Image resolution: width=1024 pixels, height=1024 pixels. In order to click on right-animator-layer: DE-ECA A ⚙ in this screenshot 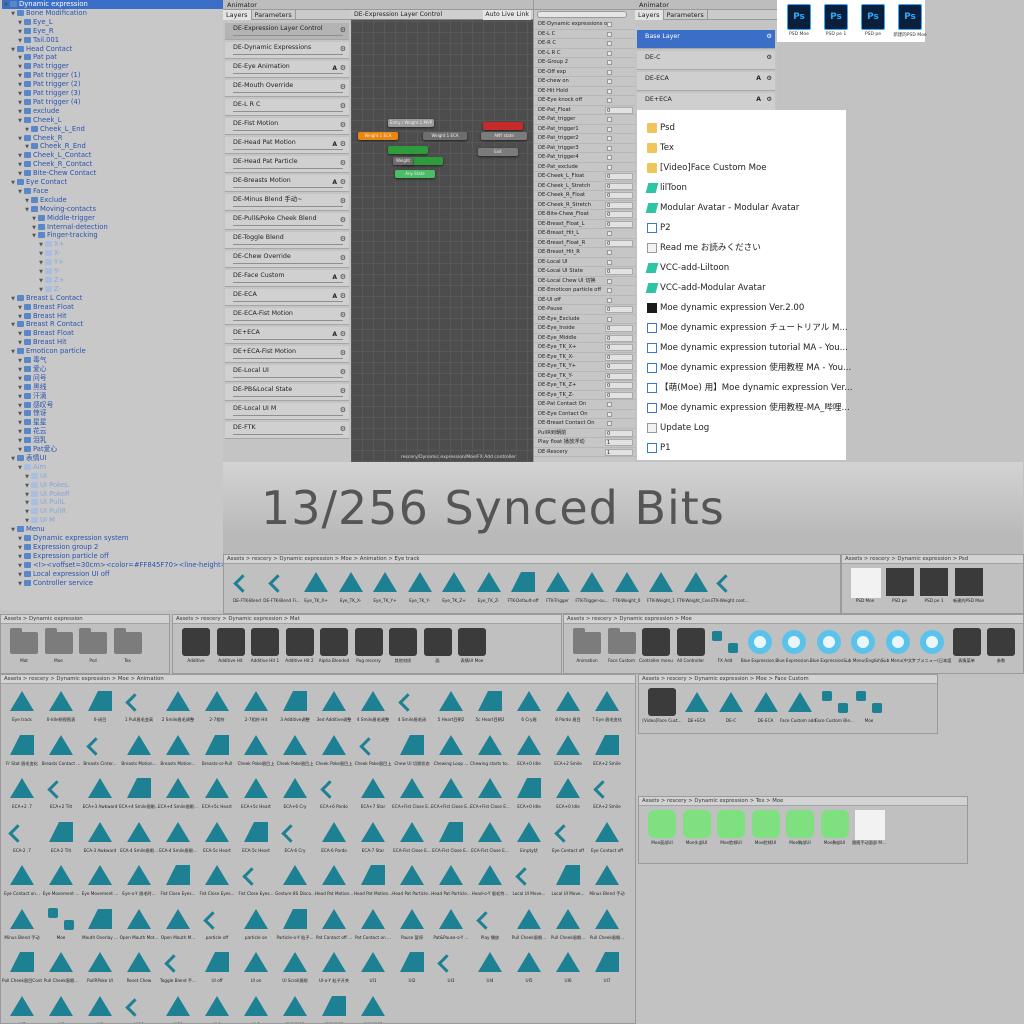, I will do `click(706, 81)`.